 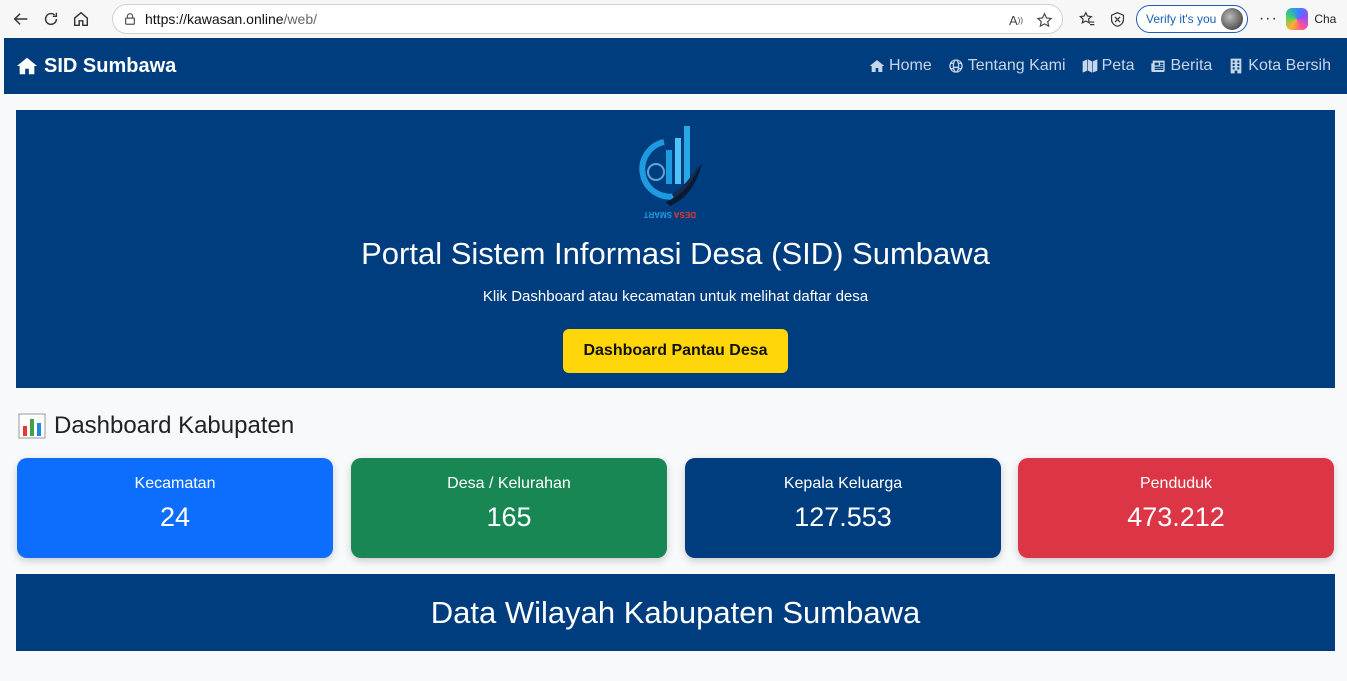 What do you see at coordinates (110, 65) in the screenshot?
I see `brand-name: SID Sumbawa` at bounding box center [110, 65].